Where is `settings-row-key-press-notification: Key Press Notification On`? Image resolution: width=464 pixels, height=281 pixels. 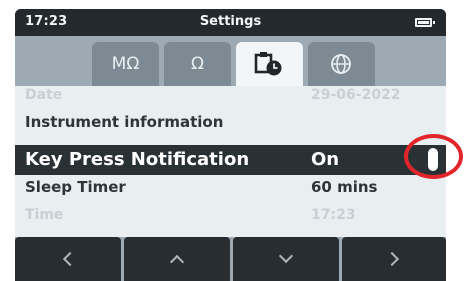 settings-row-key-press-notification: Key Press Notification On is located at coordinates (230, 160).